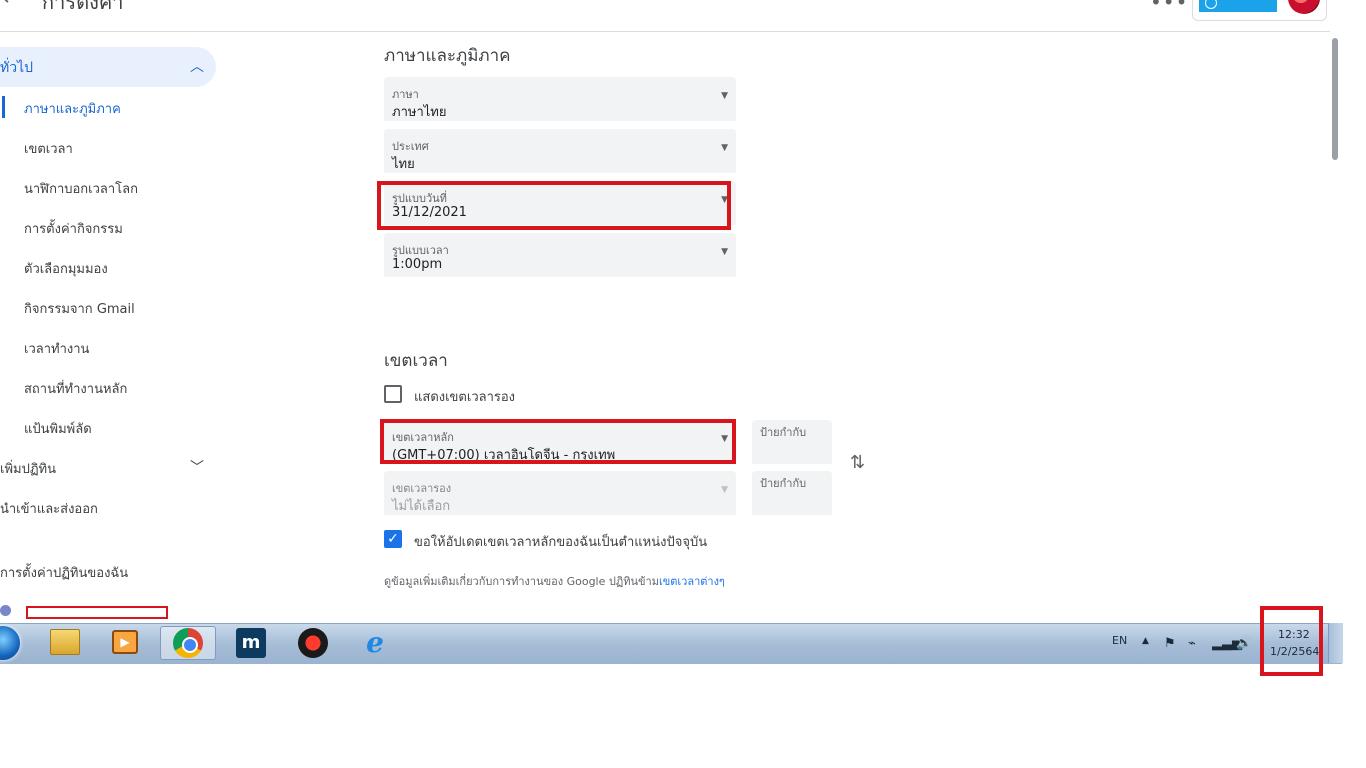  Describe the element at coordinates (417, 264) in the screenshot. I see `time-format-select-value: 1:00pm` at that location.